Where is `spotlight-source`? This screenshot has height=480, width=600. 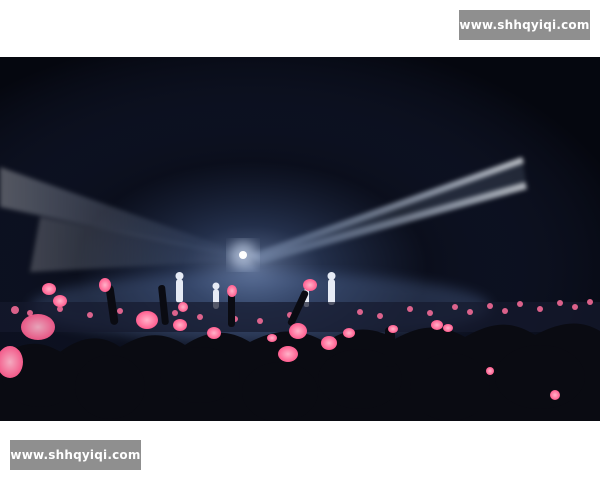 spotlight-source is located at coordinates (243, 255).